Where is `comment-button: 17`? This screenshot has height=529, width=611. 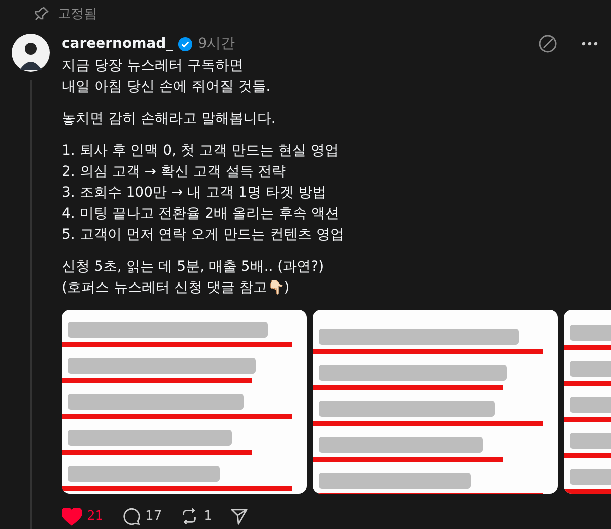 comment-button: 17 is located at coordinates (142, 516).